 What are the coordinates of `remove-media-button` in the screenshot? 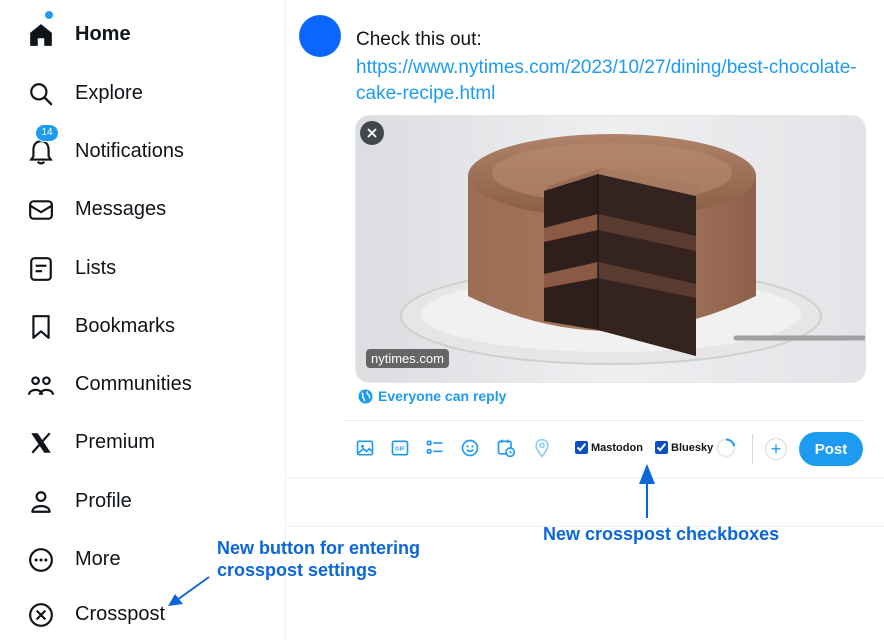 It's located at (372, 133).